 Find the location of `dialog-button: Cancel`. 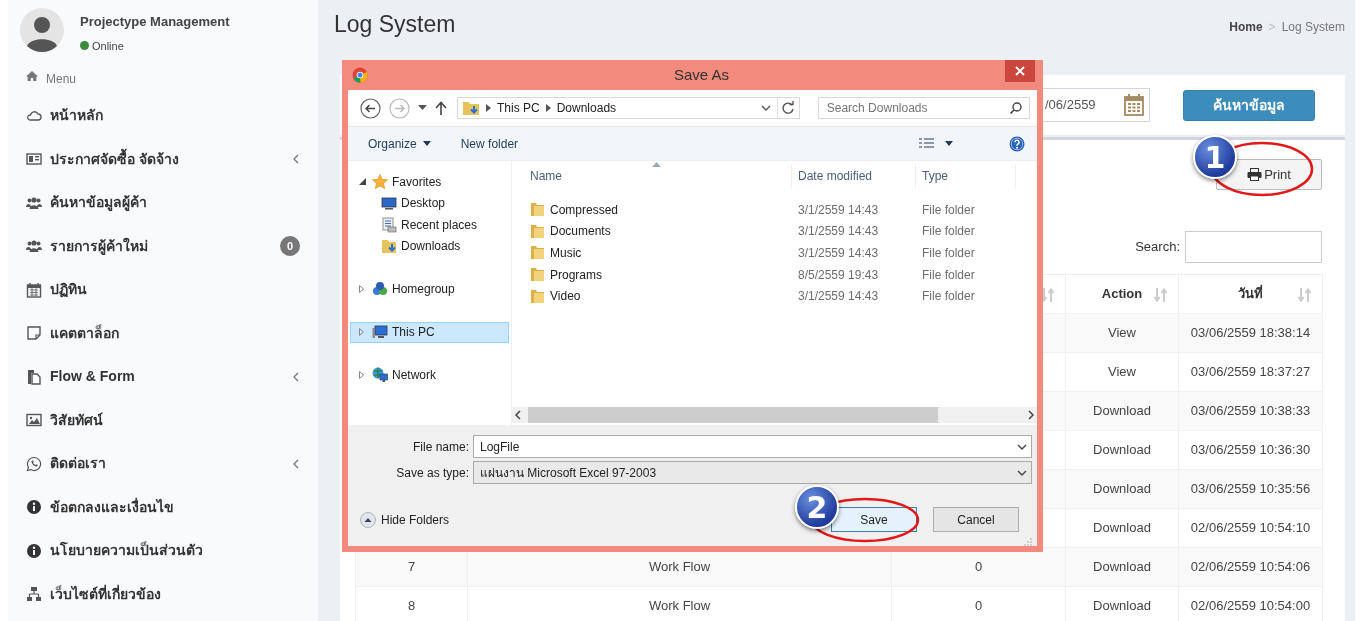

dialog-button: Cancel is located at coordinates (976, 519).